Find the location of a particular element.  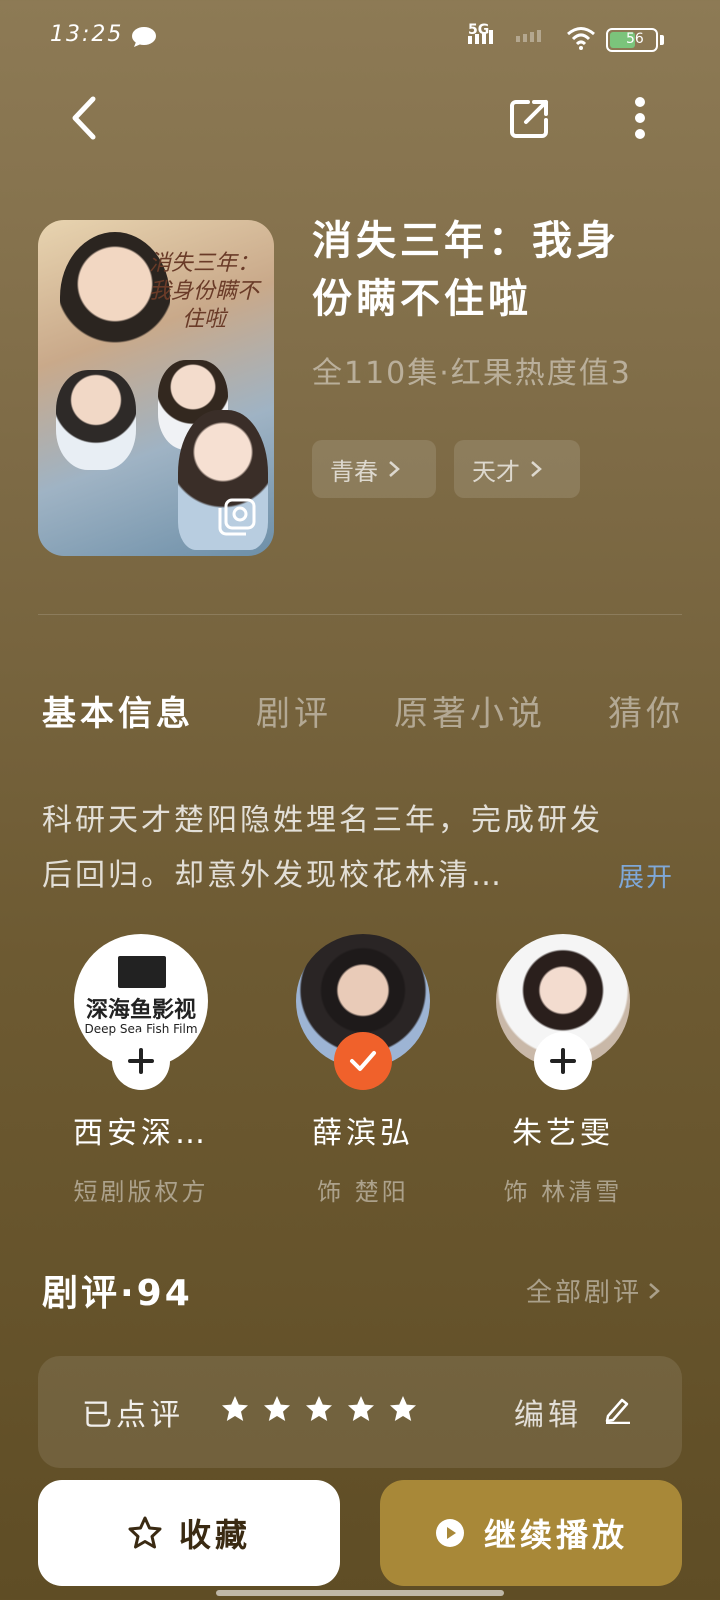

cast-item: 朱艺雯 饰 林清雪 is located at coordinates (563, 1070).